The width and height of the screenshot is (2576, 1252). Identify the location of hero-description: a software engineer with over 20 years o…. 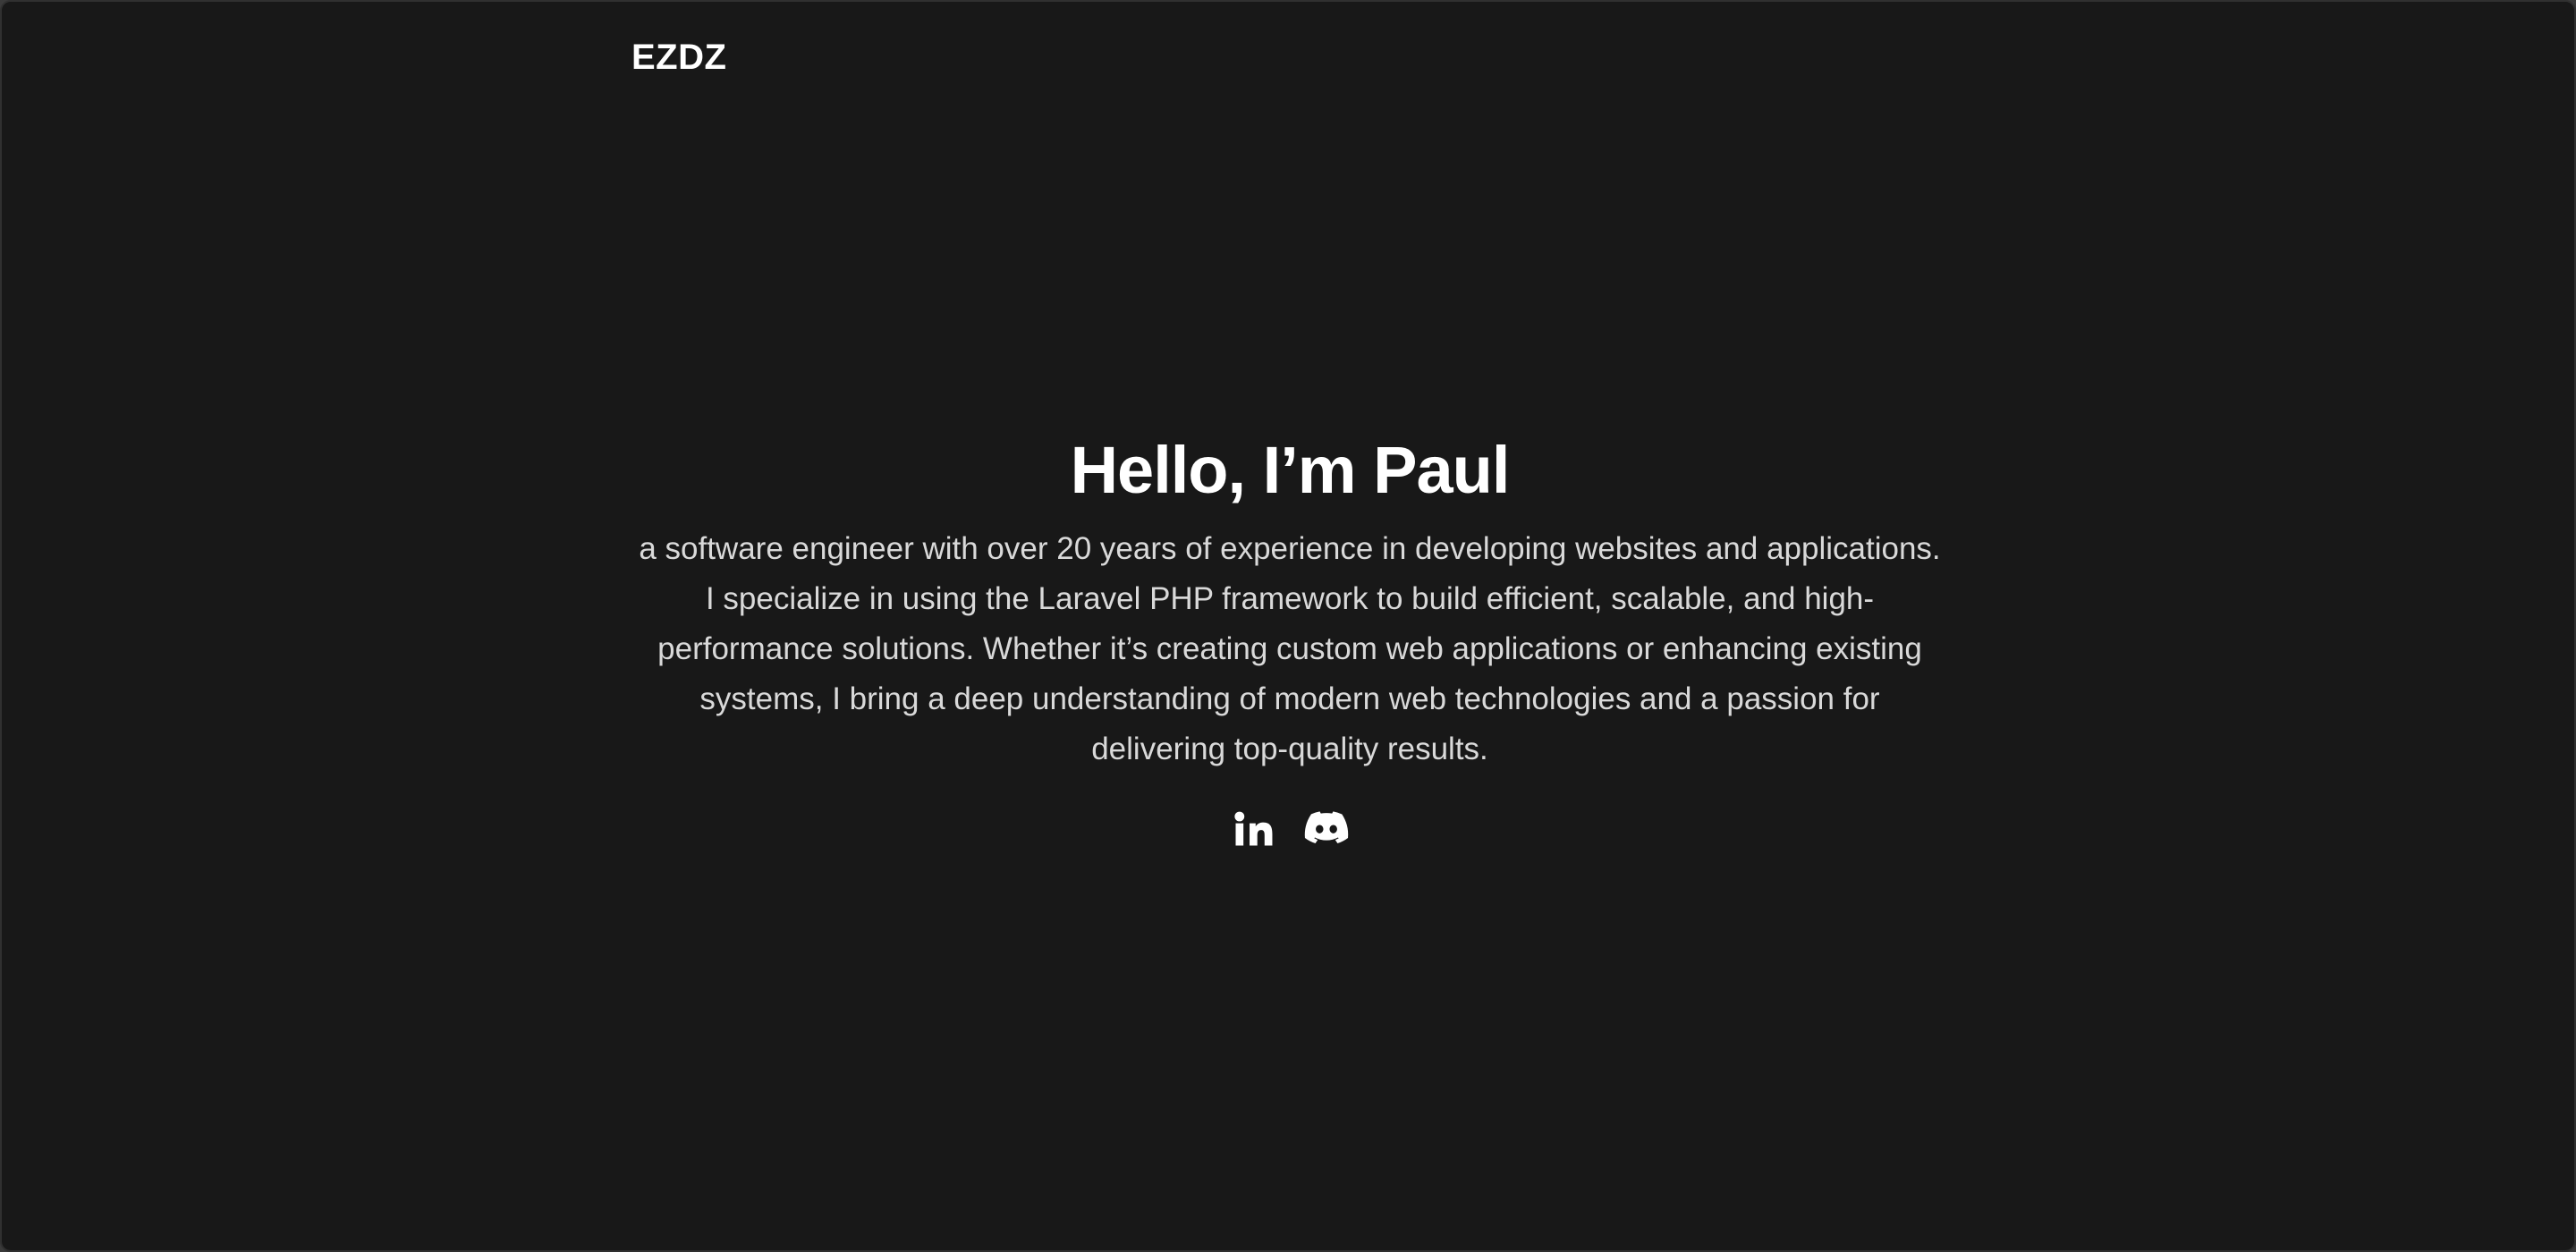
(1290, 648).